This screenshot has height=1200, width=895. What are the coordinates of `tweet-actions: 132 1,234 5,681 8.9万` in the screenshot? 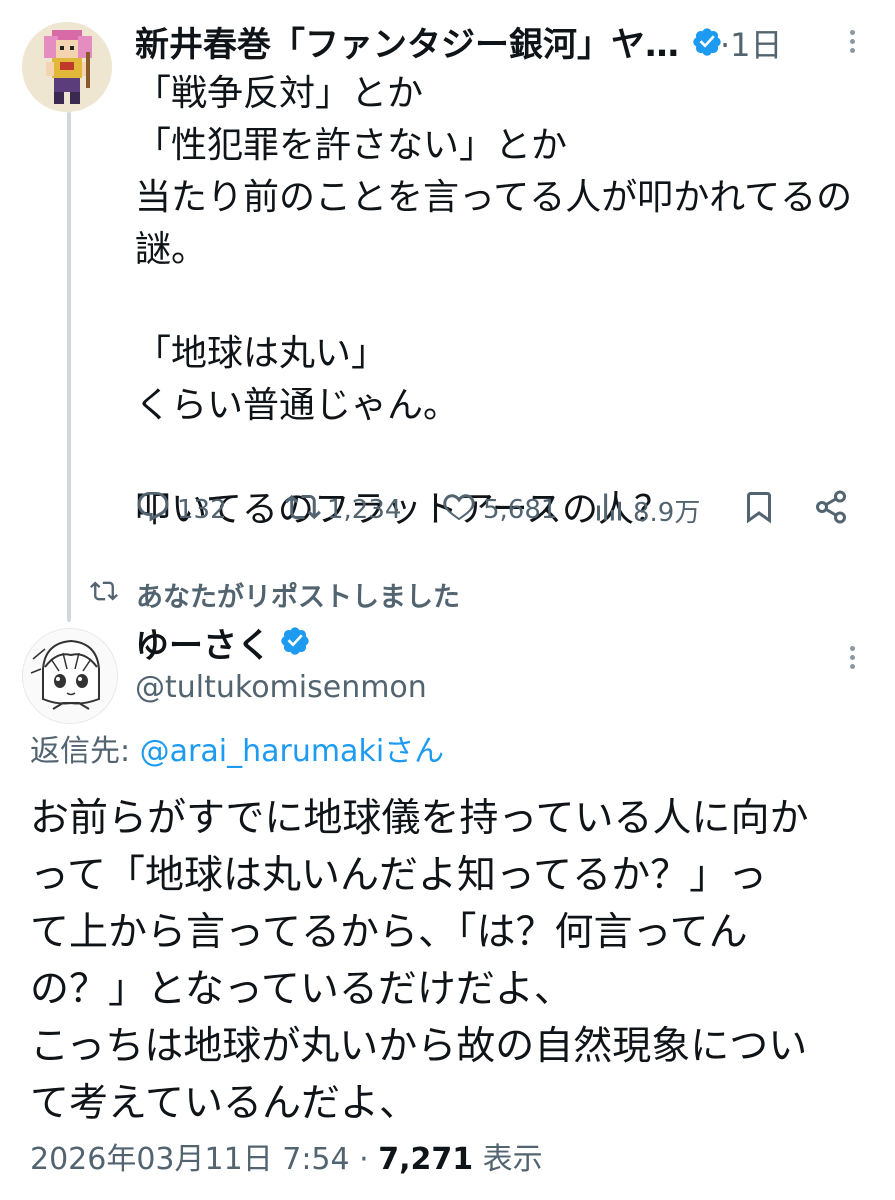 It's located at (495, 510).